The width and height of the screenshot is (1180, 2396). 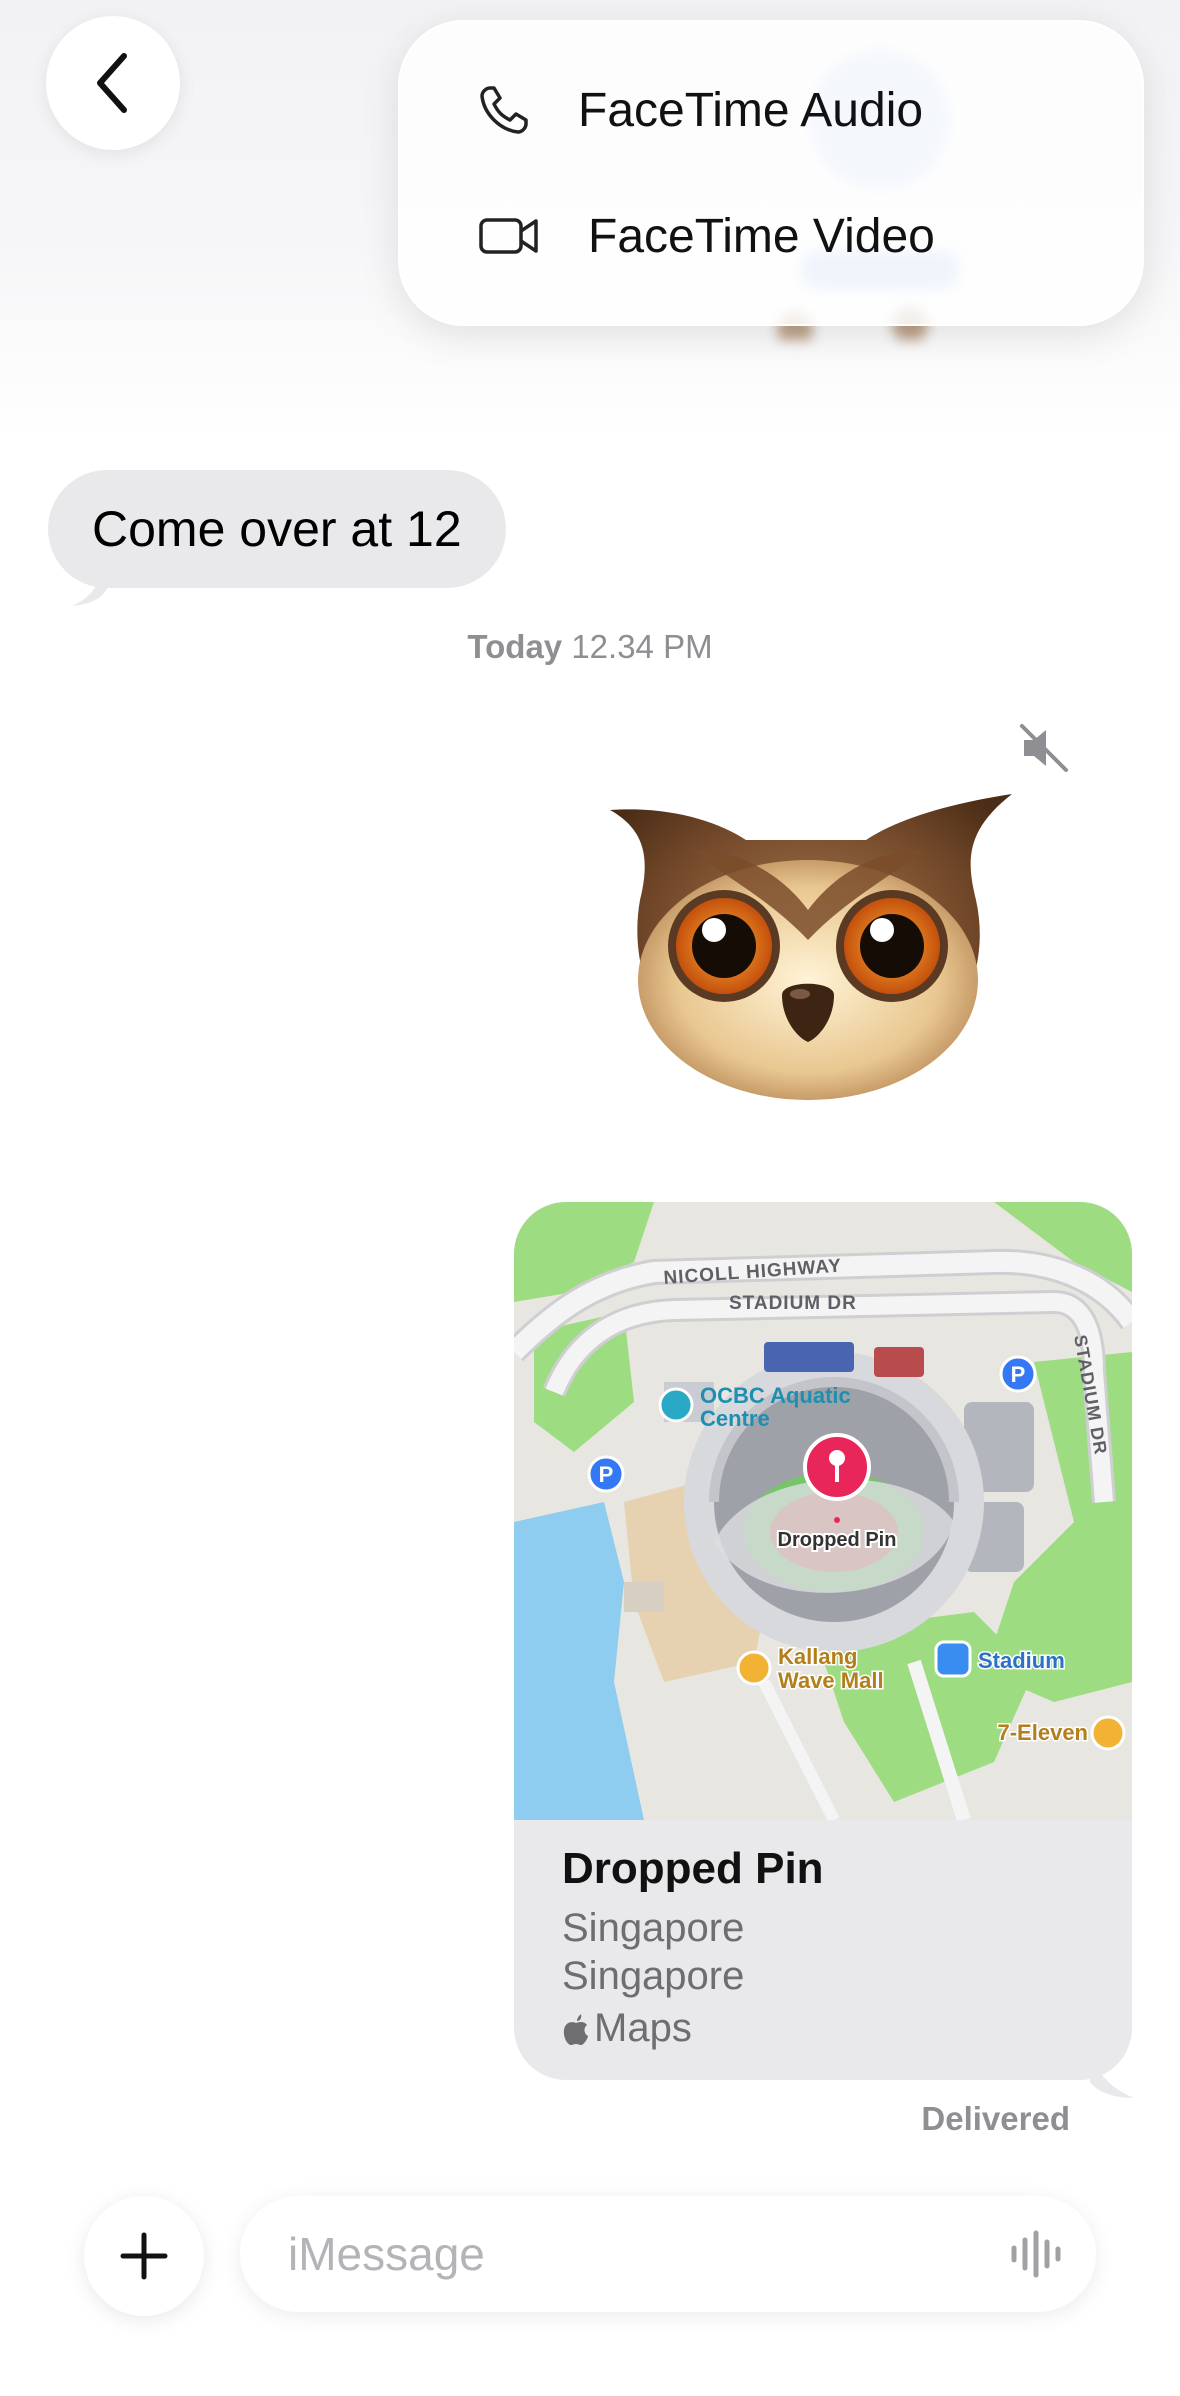 I want to click on location-card-line-1: Singapore, so click(x=653, y=1928).